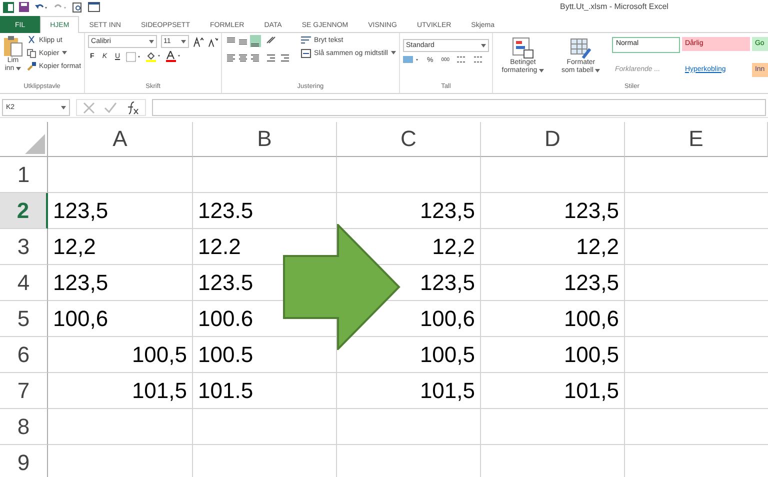 Image resolution: width=768 pixels, height=477 pixels. I want to click on table-format-icon, so click(581, 48).